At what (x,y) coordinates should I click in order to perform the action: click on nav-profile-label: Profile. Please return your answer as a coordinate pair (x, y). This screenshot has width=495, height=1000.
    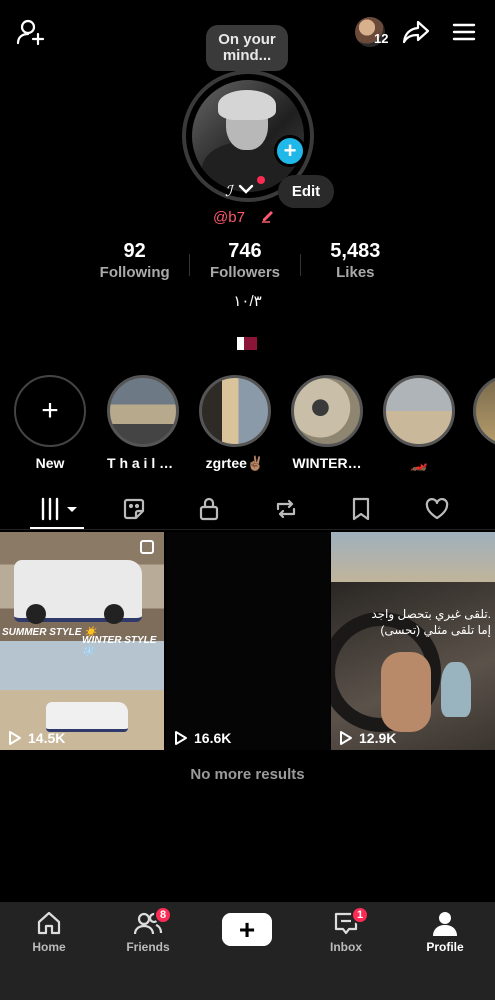
    Looking at the image, I should click on (445, 947).